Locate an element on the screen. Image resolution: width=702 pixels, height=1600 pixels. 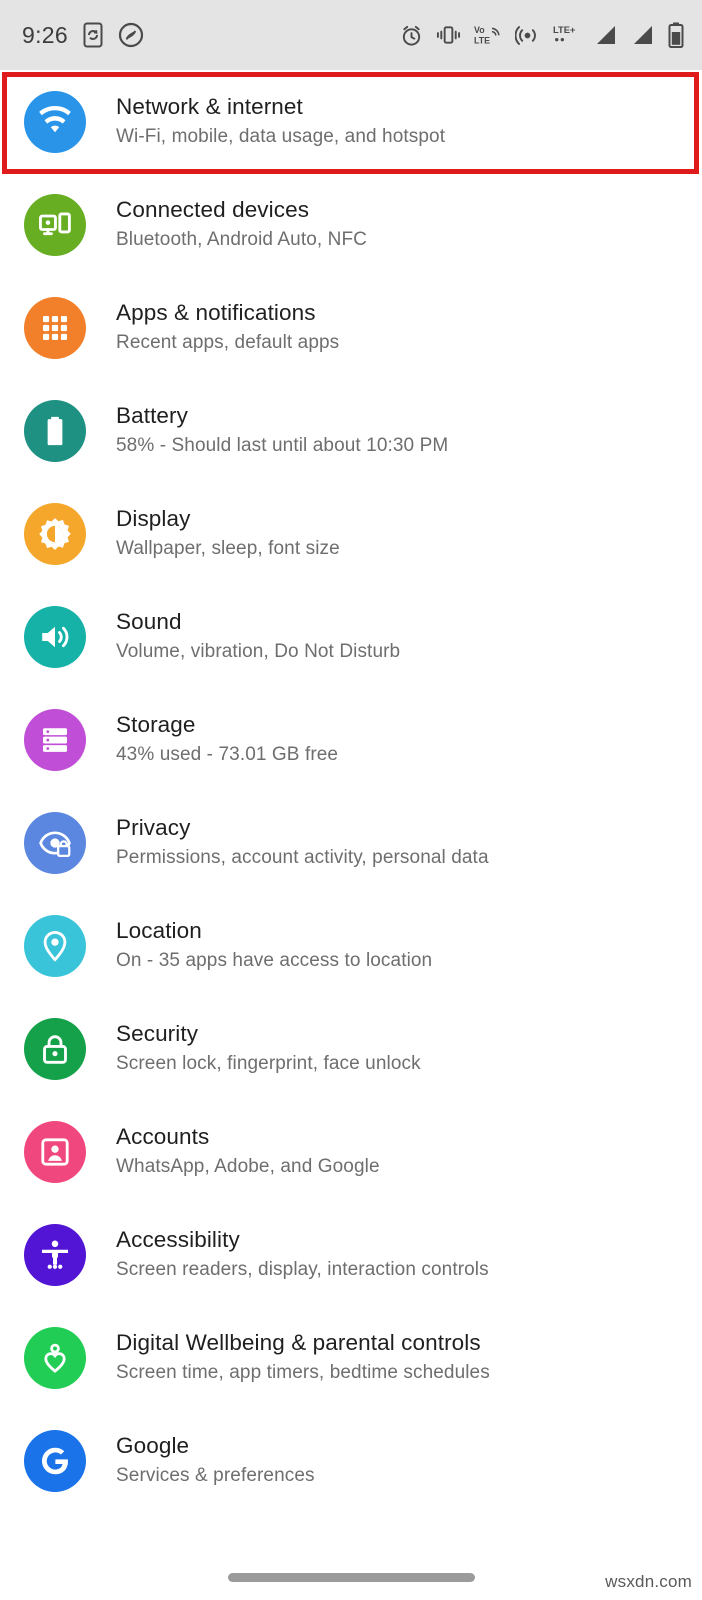
settings-row-subtitle: WhatsApp, Adobe, and Google is located at coordinates (248, 1167).